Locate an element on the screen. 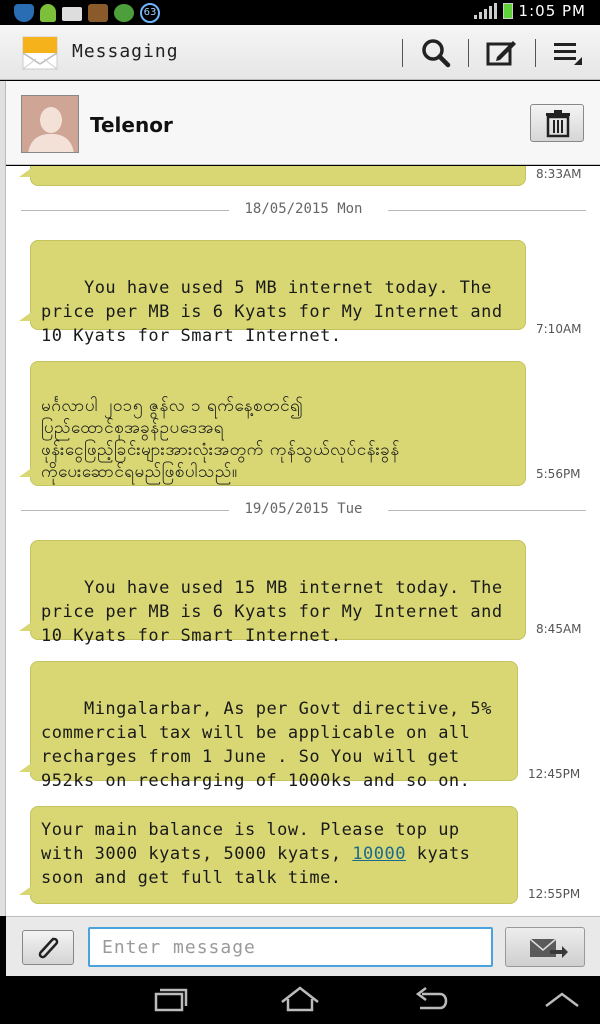 This screenshot has height=1024, width=600. date-divider: 18/05/2015 Mon is located at coordinates (303, 210).